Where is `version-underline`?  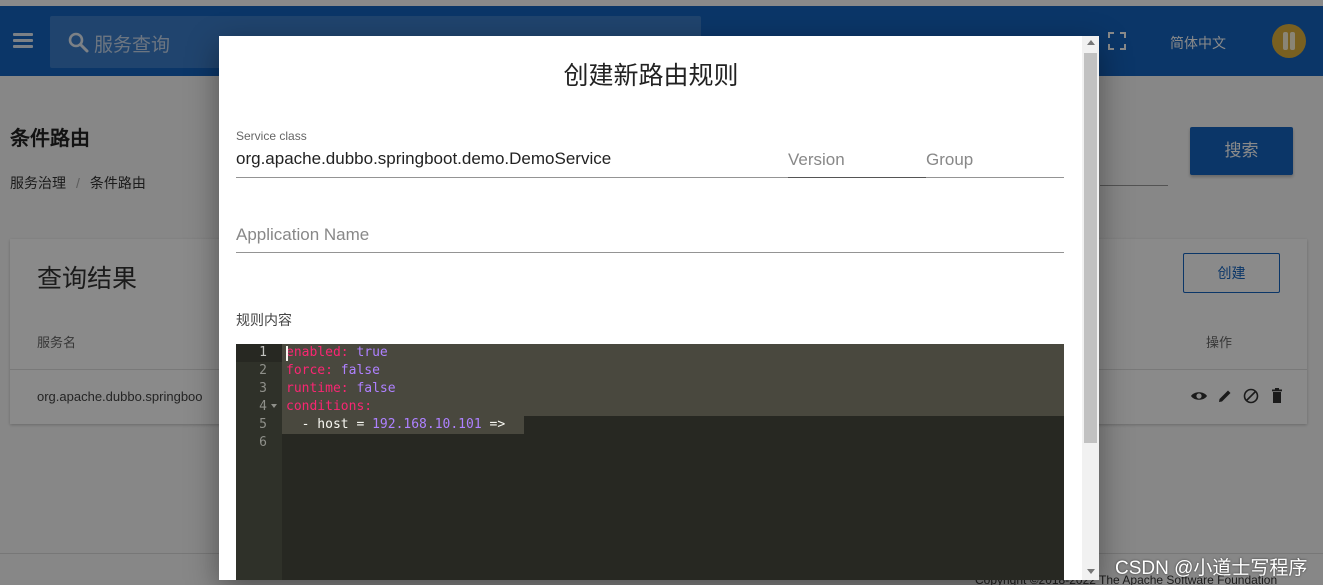
version-underline is located at coordinates (857, 177).